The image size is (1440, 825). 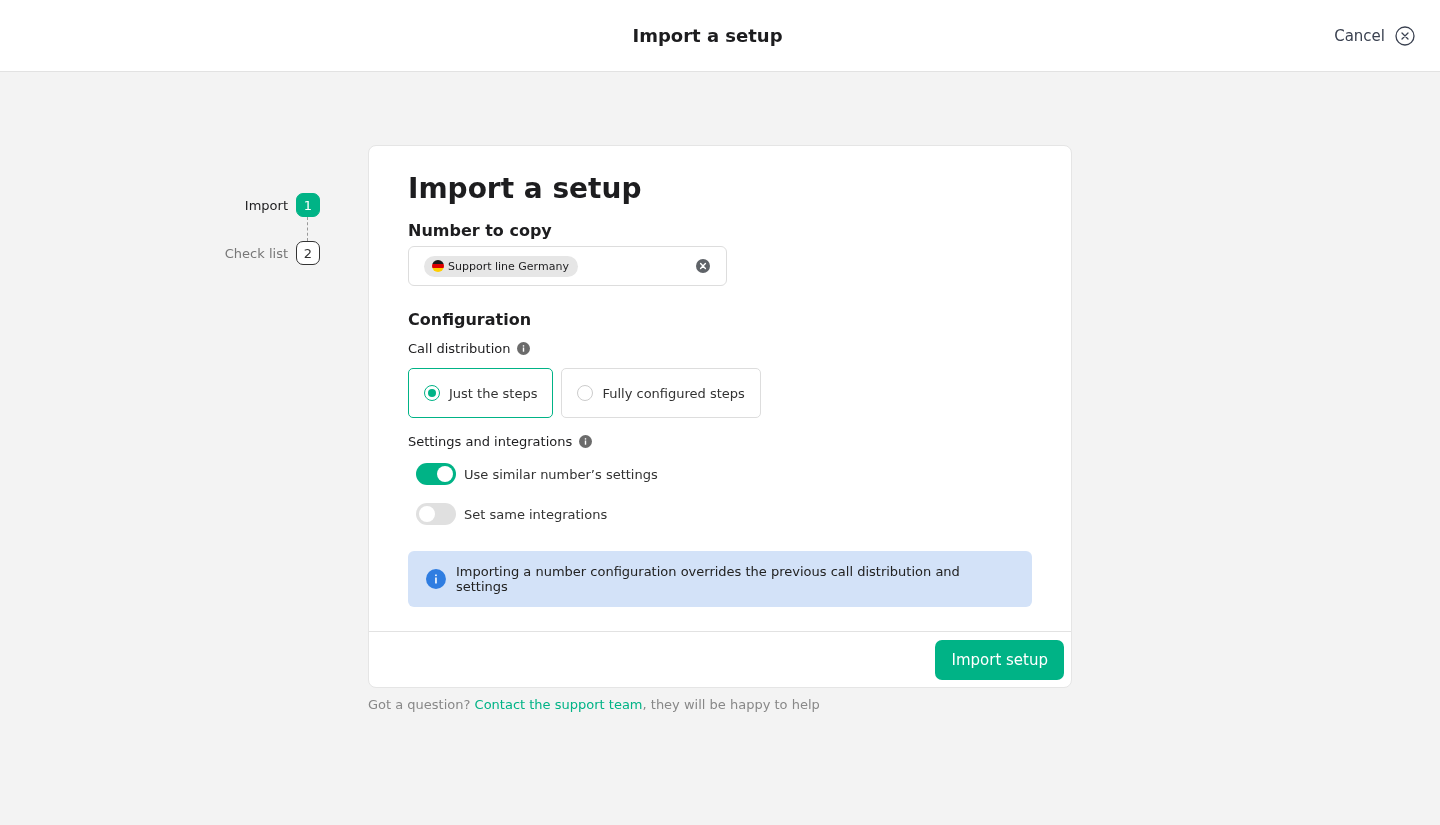 I want to click on number-select-field: Support line Germany, so click(x=567, y=266).